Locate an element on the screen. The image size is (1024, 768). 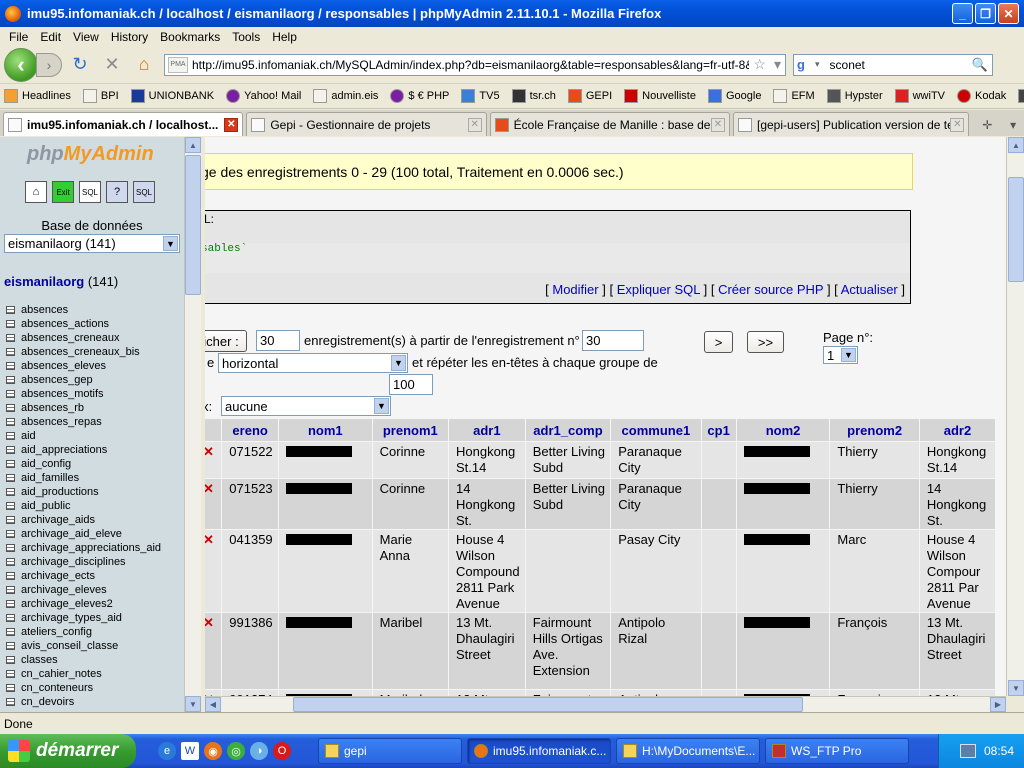
rows-count-input: 30 is located at coordinates (278, 340).